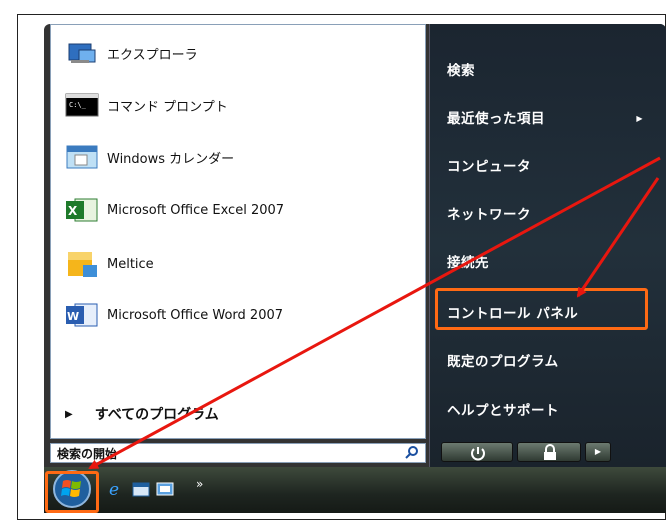  What do you see at coordinates (199, 484) in the screenshot?
I see `quick-launch-overflow-button: »` at bounding box center [199, 484].